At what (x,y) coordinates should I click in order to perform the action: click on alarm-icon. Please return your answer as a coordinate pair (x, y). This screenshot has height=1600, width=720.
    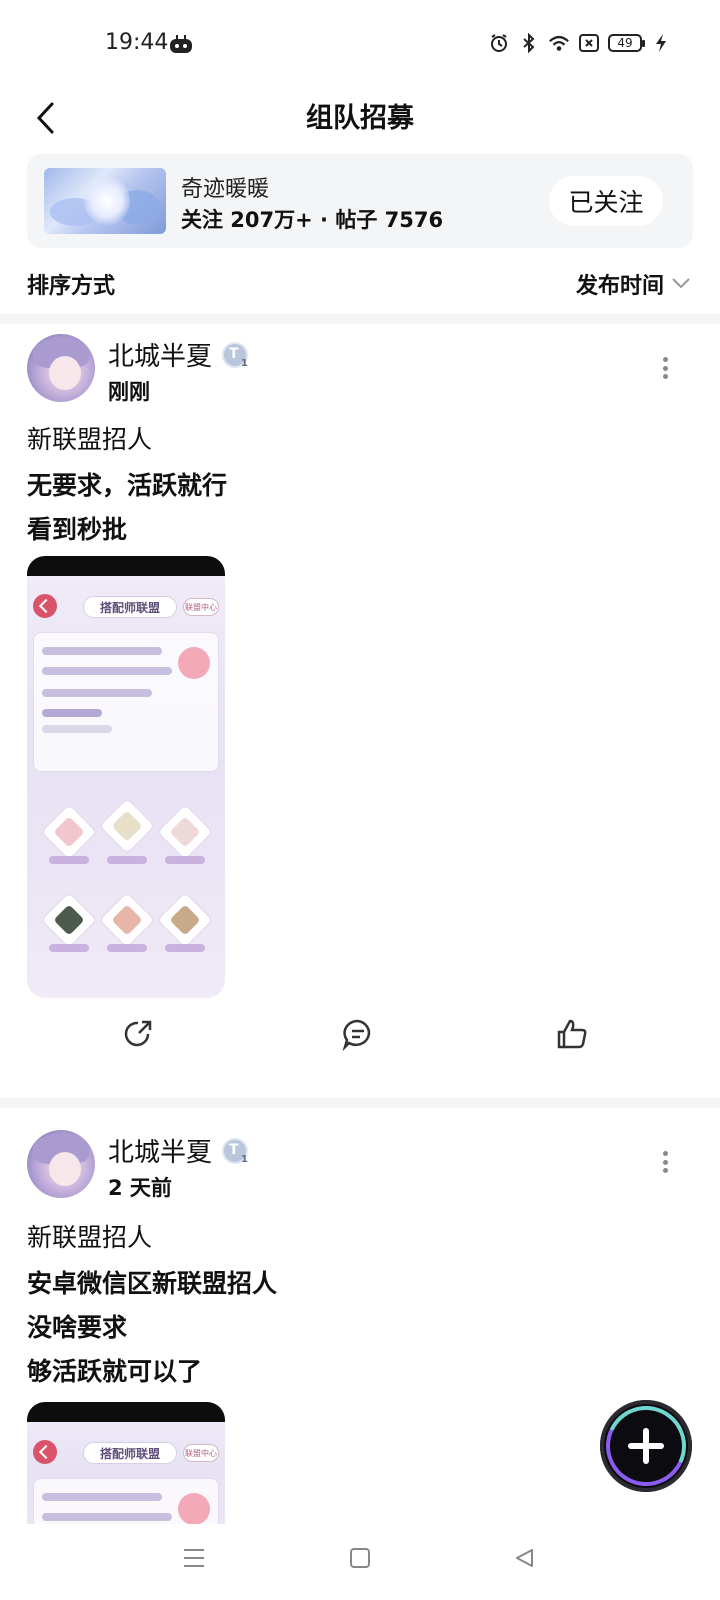
    Looking at the image, I should click on (499, 43).